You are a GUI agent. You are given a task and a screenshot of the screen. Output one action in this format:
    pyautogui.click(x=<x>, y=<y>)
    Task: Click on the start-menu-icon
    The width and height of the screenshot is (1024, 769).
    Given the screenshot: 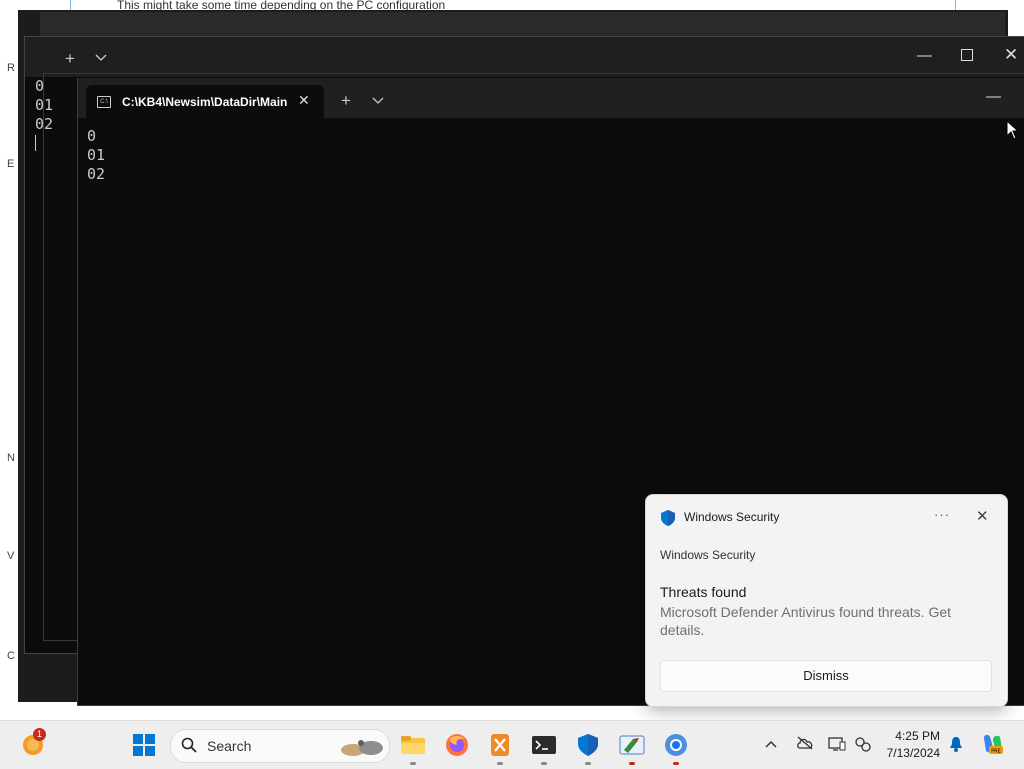 What is the action you would take?
    pyautogui.click(x=144, y=745)
    